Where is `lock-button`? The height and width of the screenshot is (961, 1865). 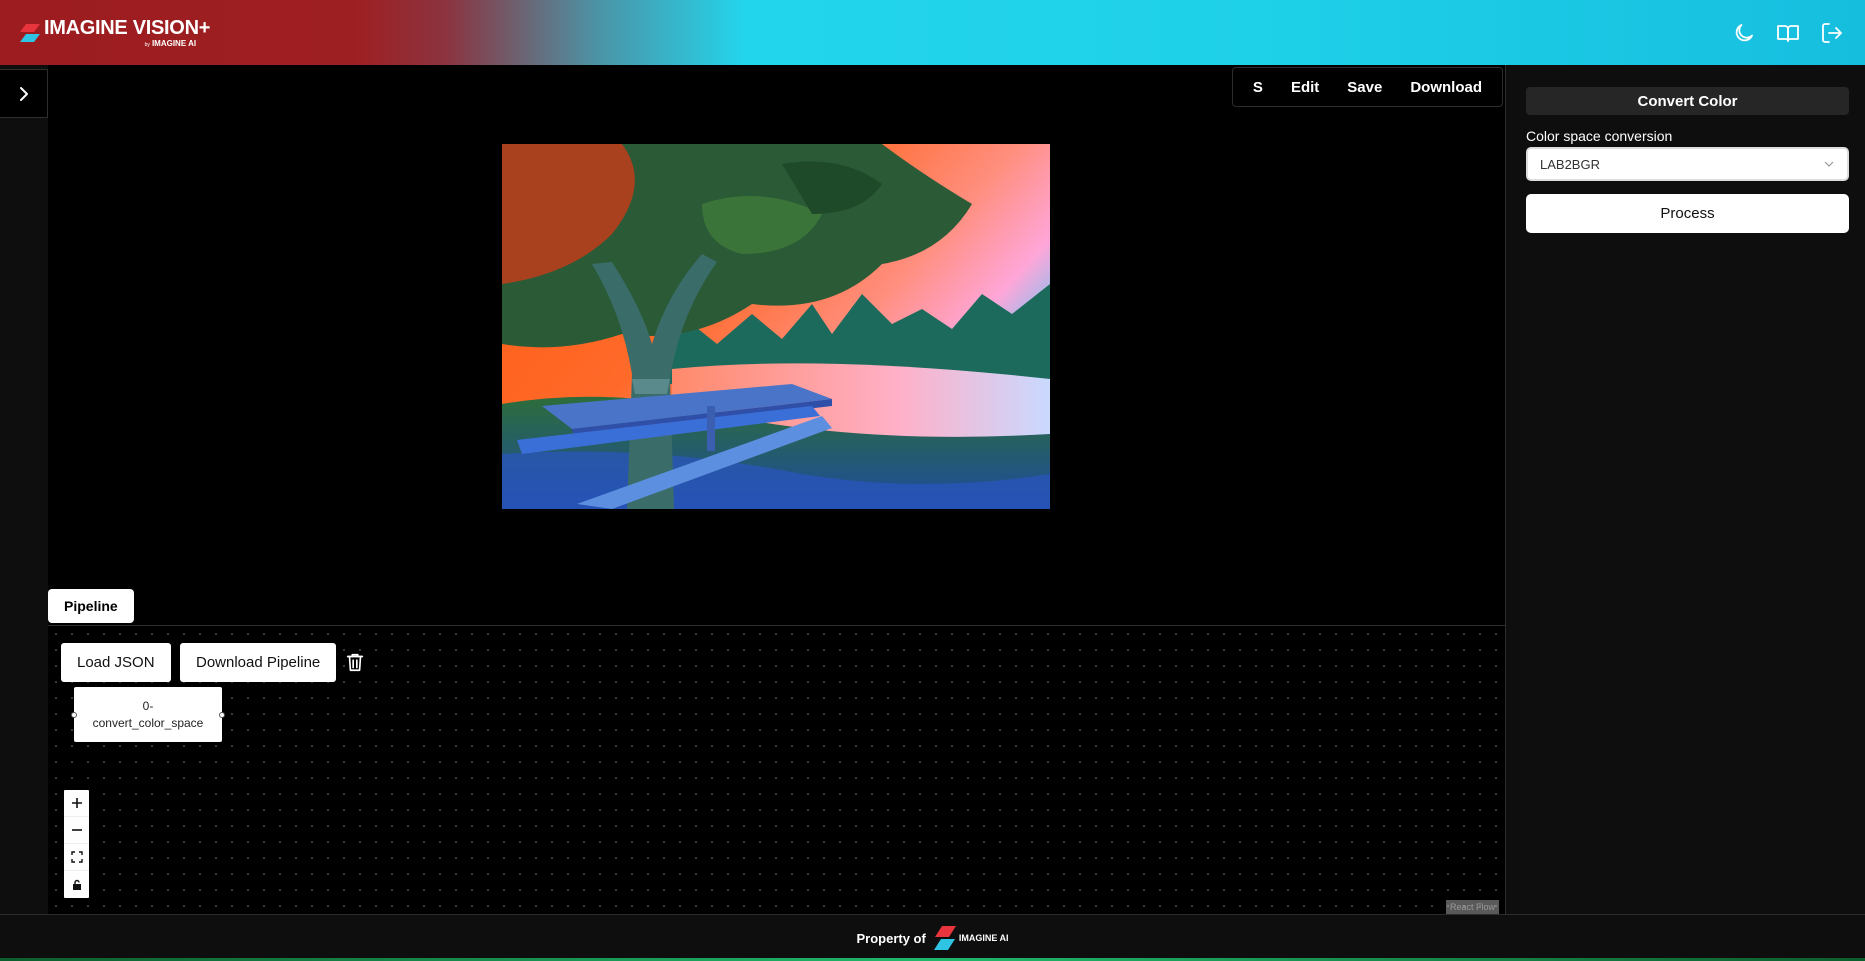 lock-button is located at coordinates (76, 884).